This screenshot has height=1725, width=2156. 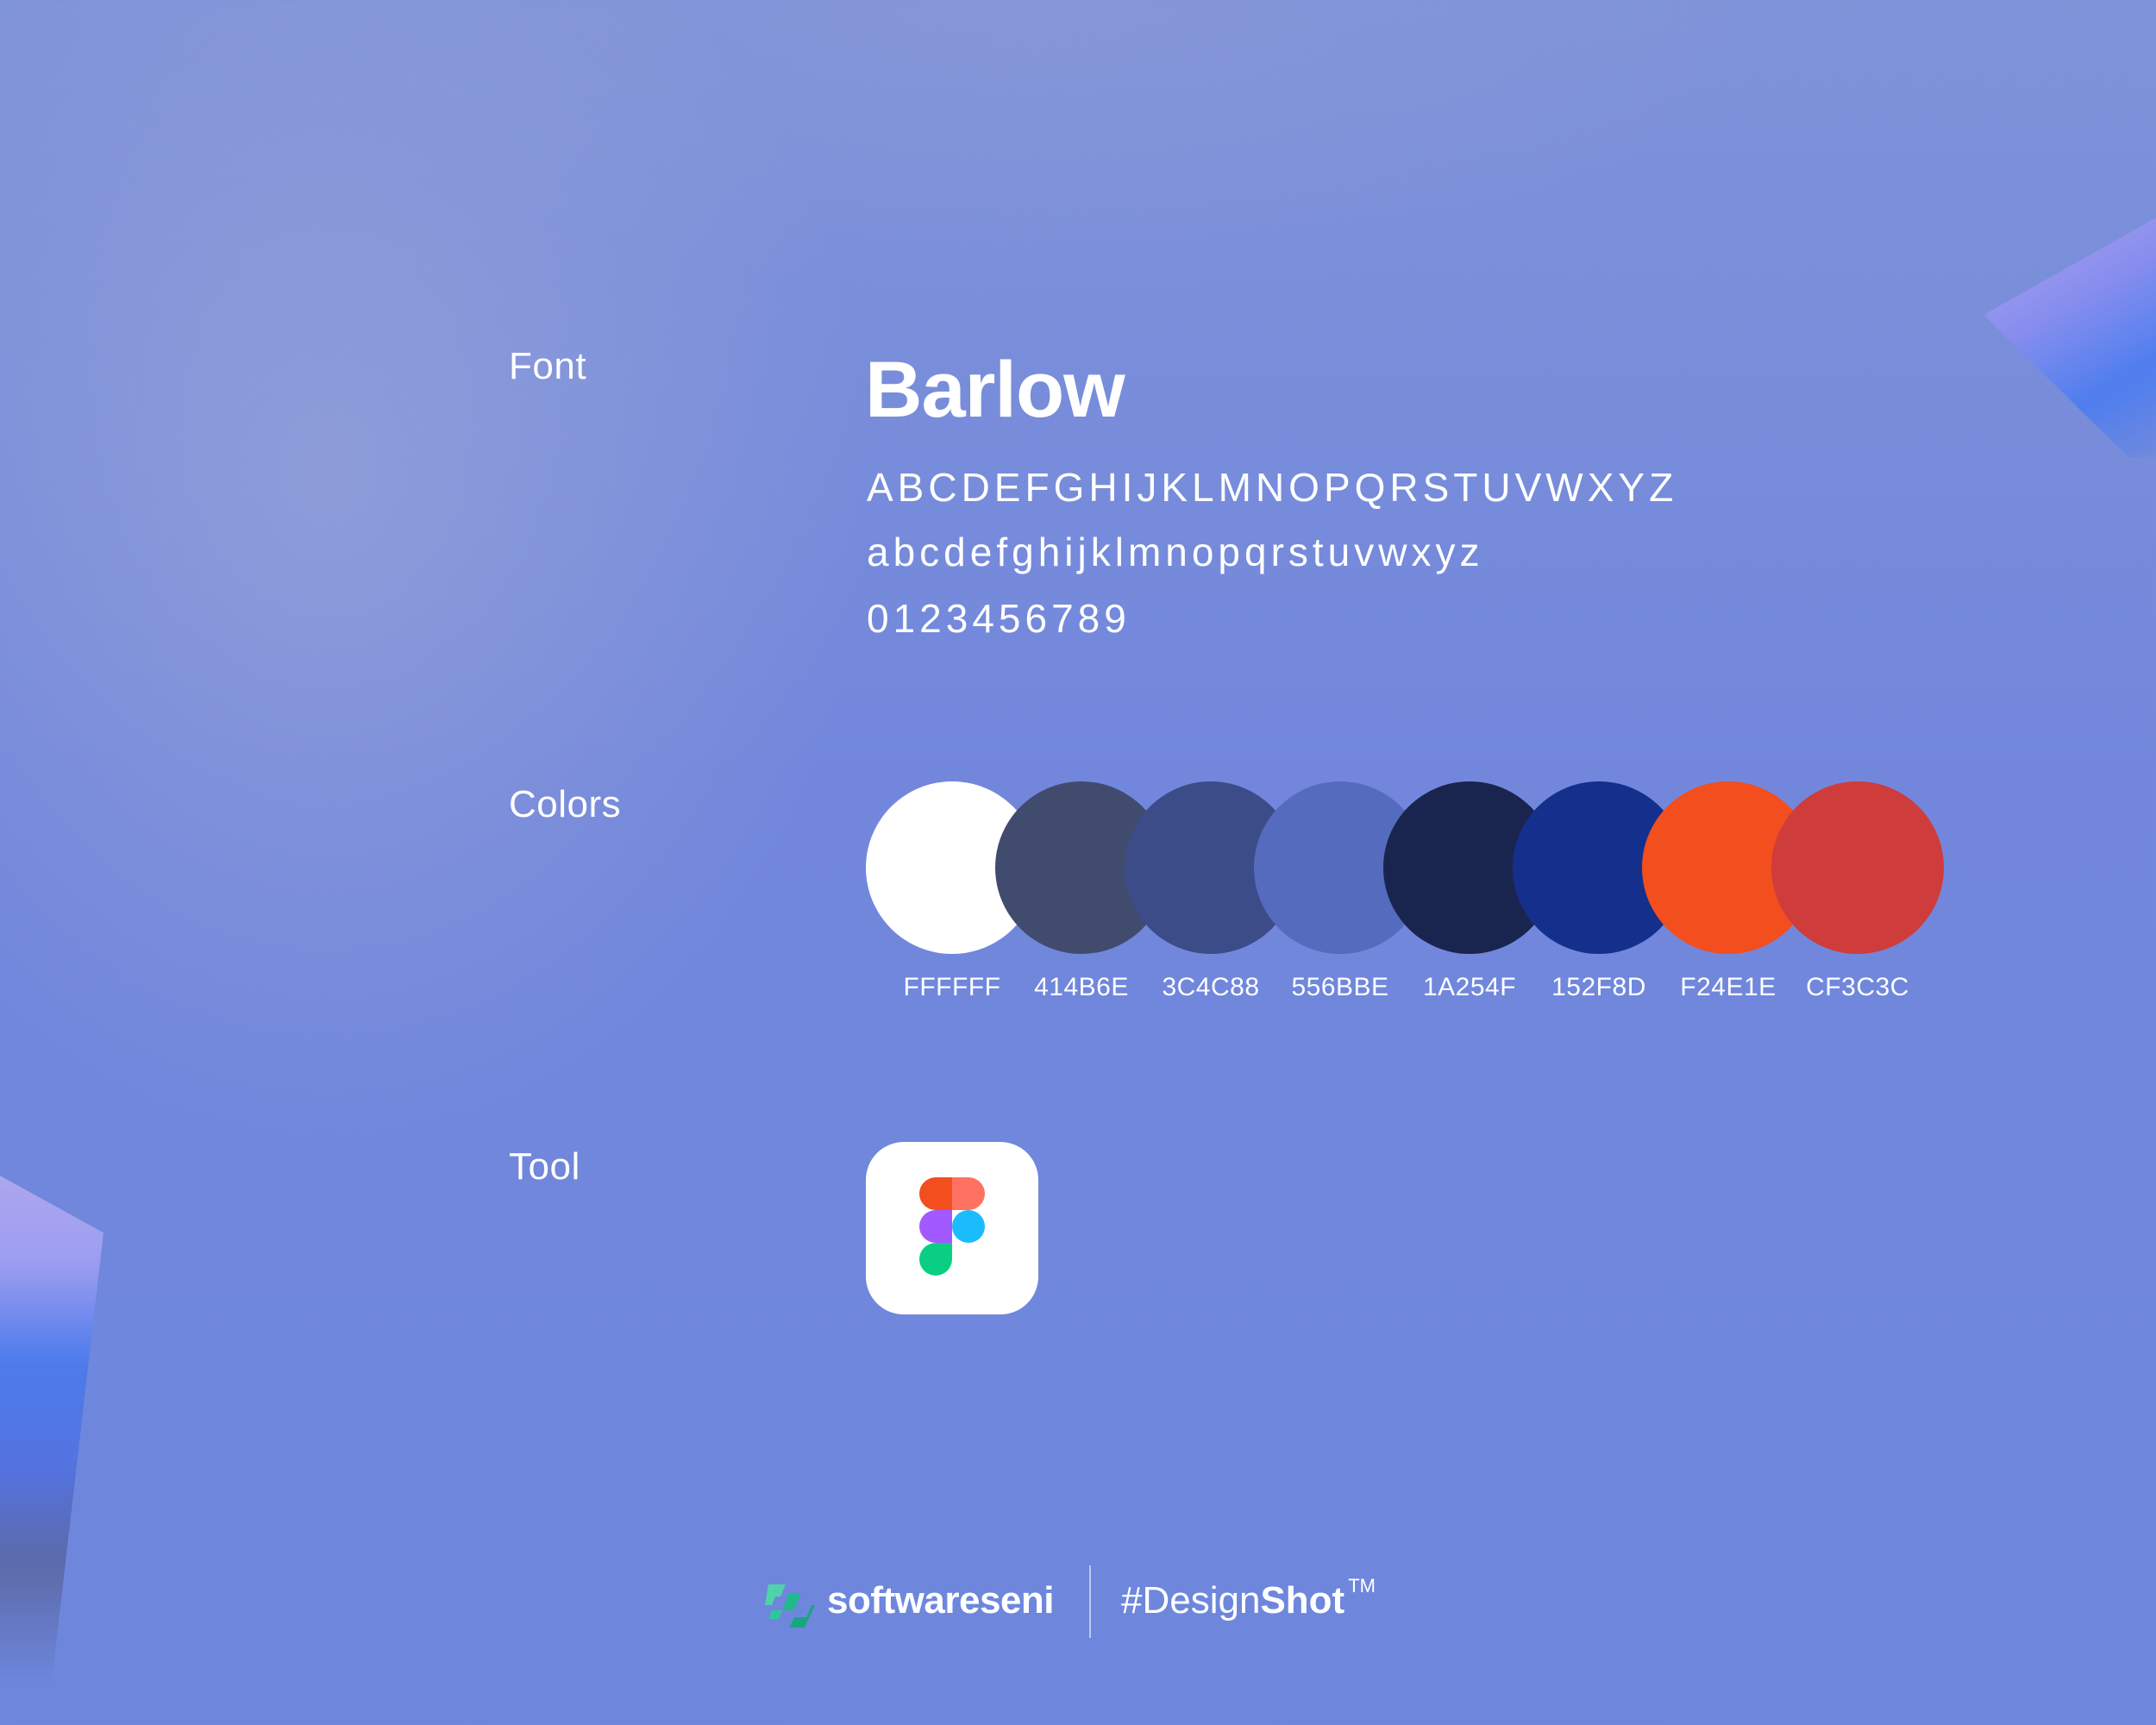 What do you see at coordinates (548, 366) in the screenshot?
I see `font-section-label: Font` at bounding box center [548, 366].